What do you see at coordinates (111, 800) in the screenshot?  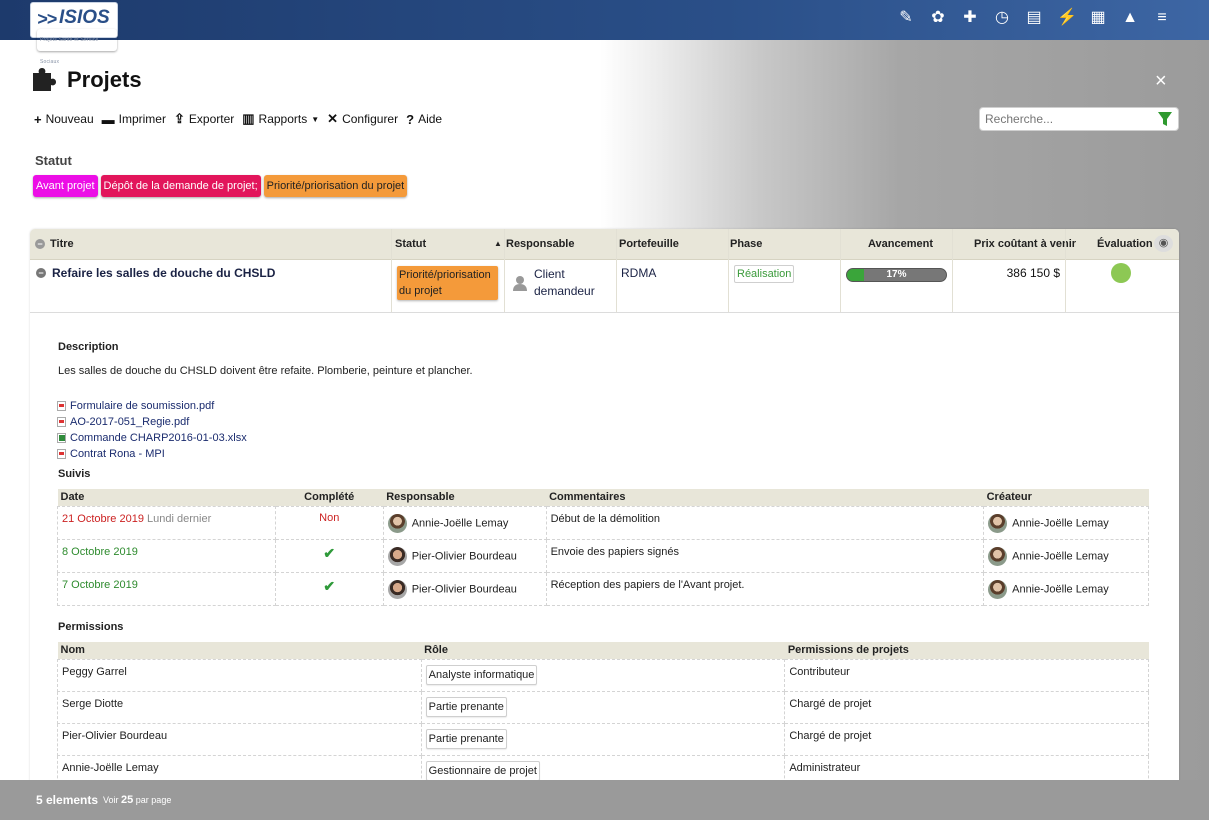 I see `see-label: Voir` at bounding box center [111, 800].